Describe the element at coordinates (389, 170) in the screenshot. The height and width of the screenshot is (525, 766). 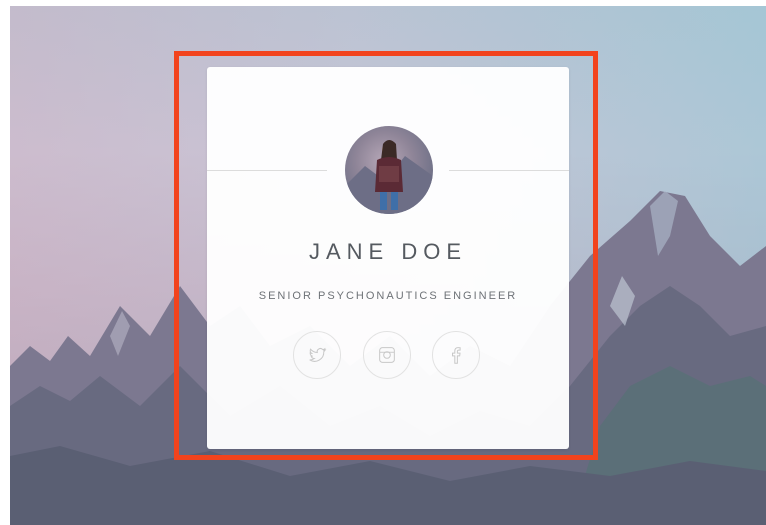
I see `avatar` at that location.